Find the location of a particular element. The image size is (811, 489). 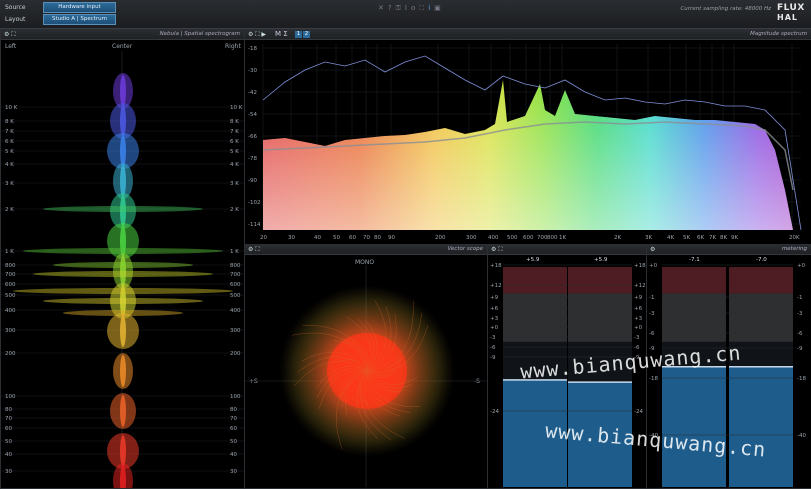

freq-label-right: 600 is located at coordinates (235, 285).